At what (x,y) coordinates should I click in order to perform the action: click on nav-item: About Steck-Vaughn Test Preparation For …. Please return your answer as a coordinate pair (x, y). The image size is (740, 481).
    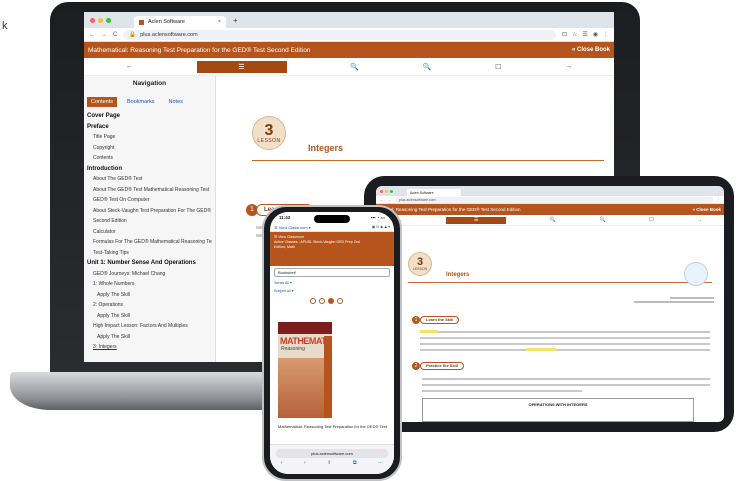
    Looking at the image, I should click on (149, 211).